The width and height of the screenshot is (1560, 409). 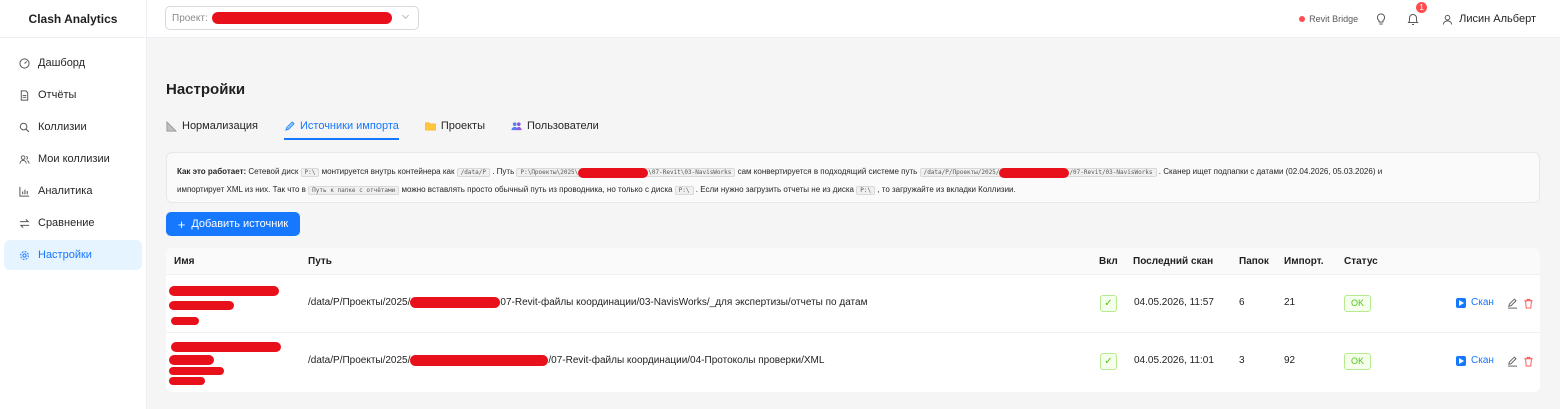 I want to click on info-text: , то загружайте из вкладки Коллизии., so click(x=946, y=189).